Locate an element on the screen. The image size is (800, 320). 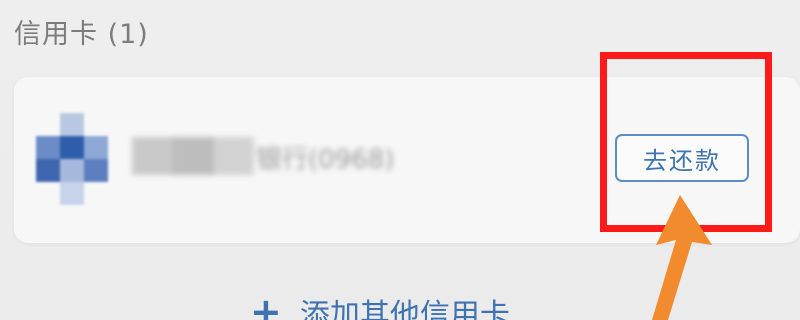
bank-name-blurred: 银行(0968) is located at coordinates (292, 157).